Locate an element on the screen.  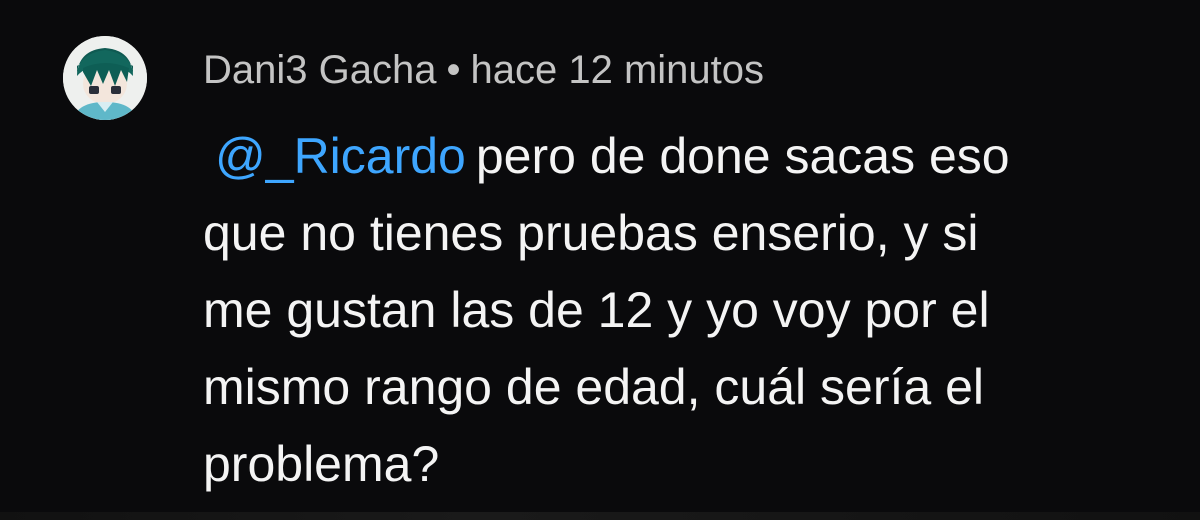
avatar is located at coordinates (105, 78).